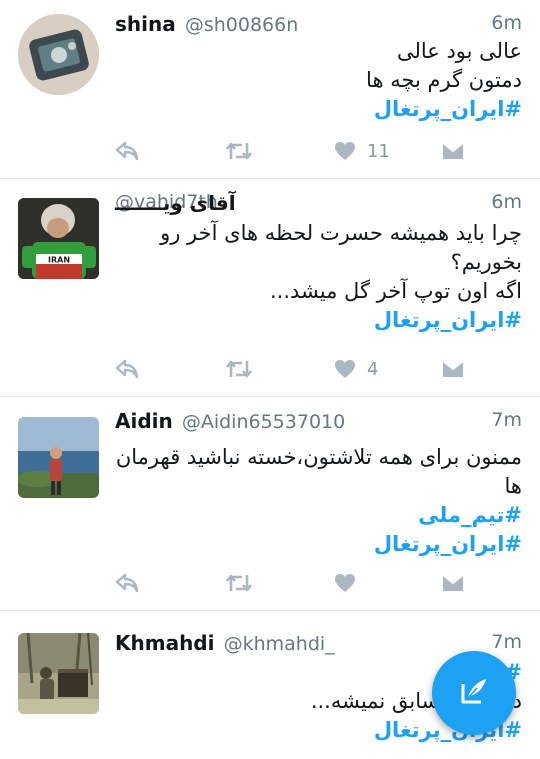 Image resolution: width=540 pixels, height=759 pixels. Describe the element at coordinates (241, 25) in the screenshot. I see `author-handle: @sh00866n` at that location.